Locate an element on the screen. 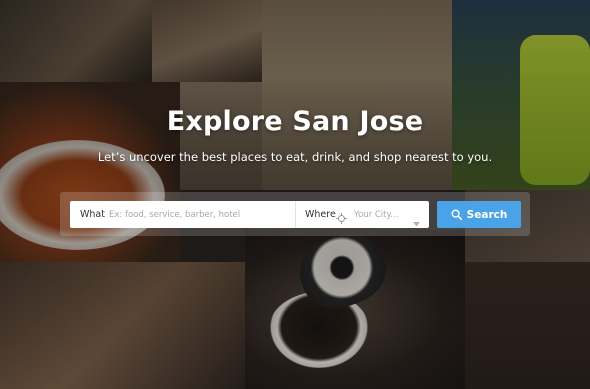  search-button: Search is located at coordinates (479, 214).